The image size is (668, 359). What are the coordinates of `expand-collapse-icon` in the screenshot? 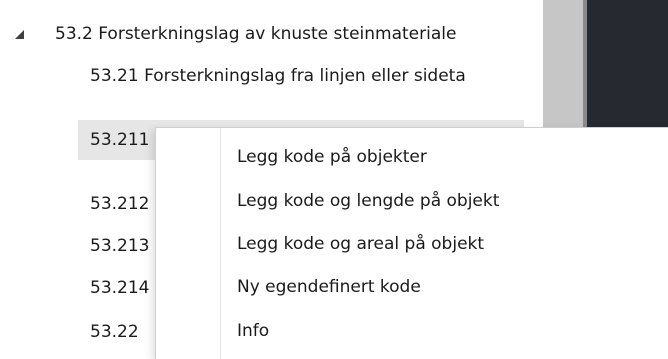 It's located at (20, 34).